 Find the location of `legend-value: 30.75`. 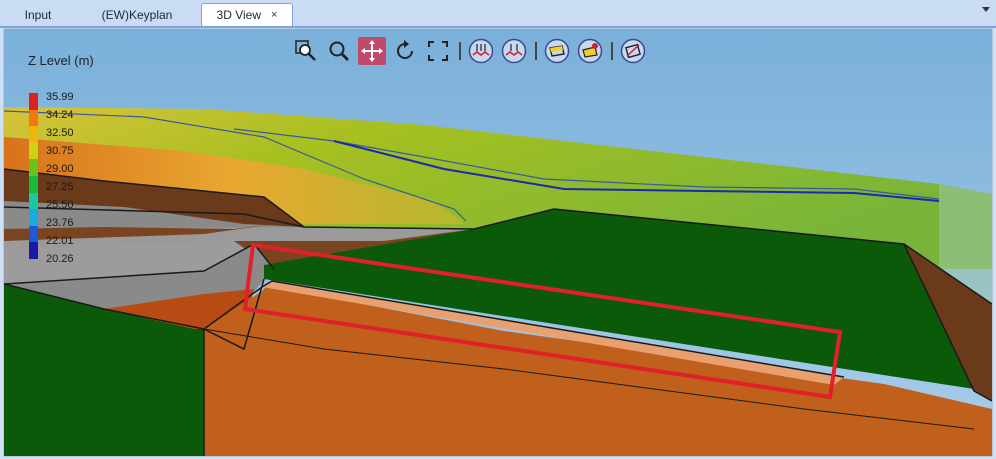

legend-value: 30.75 is located at coordinates (60, 151).